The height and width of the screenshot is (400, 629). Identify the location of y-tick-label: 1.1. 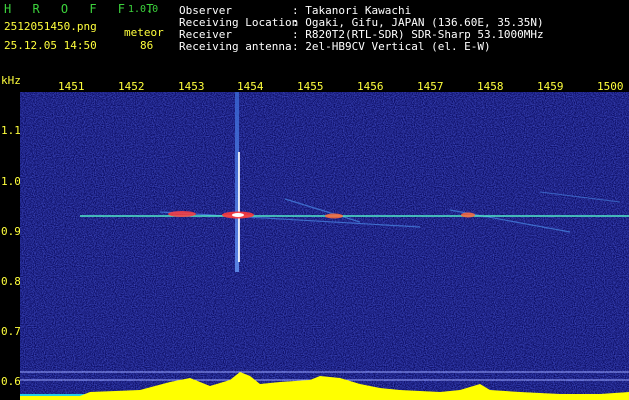
(11, 130).